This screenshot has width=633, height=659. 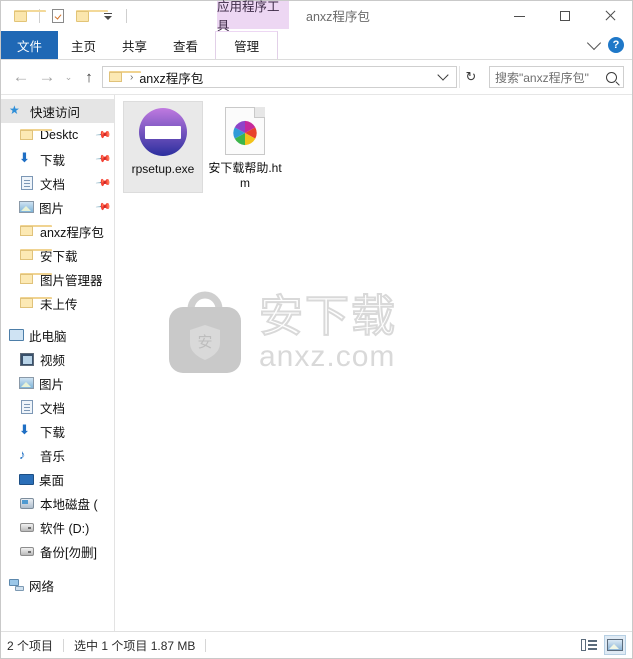 I want to click on sidebar-item-downloads: ⬇ 下载 📌, so click(x=57, y=159).